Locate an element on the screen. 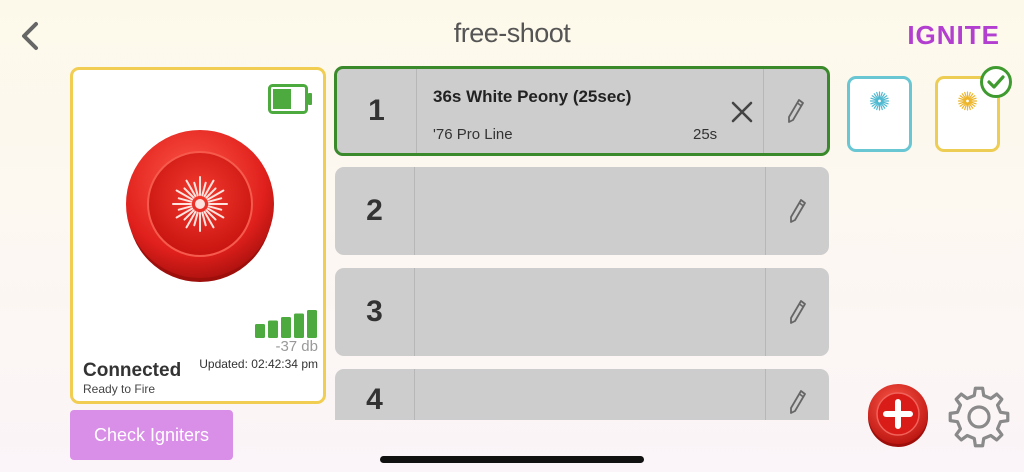  gear-icon is located at coordinates (979, 417).